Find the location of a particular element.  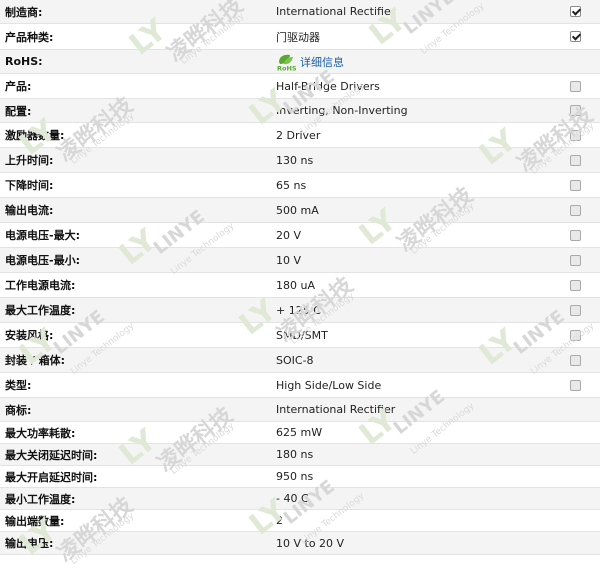

spec-label: RoHS: is located at coordinates (24, 61).